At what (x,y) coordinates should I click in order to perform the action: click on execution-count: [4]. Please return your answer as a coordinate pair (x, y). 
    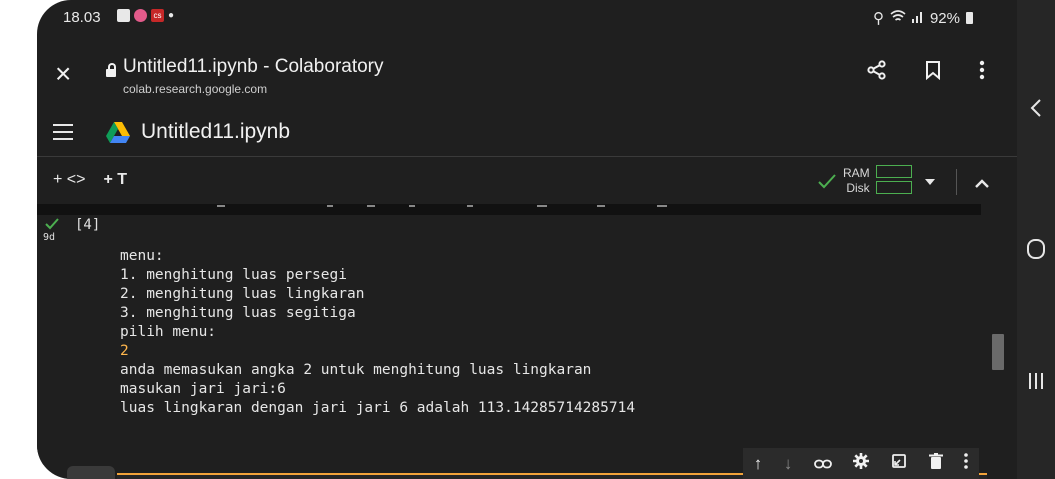
    Looking at the image, I should click on (88, 225).